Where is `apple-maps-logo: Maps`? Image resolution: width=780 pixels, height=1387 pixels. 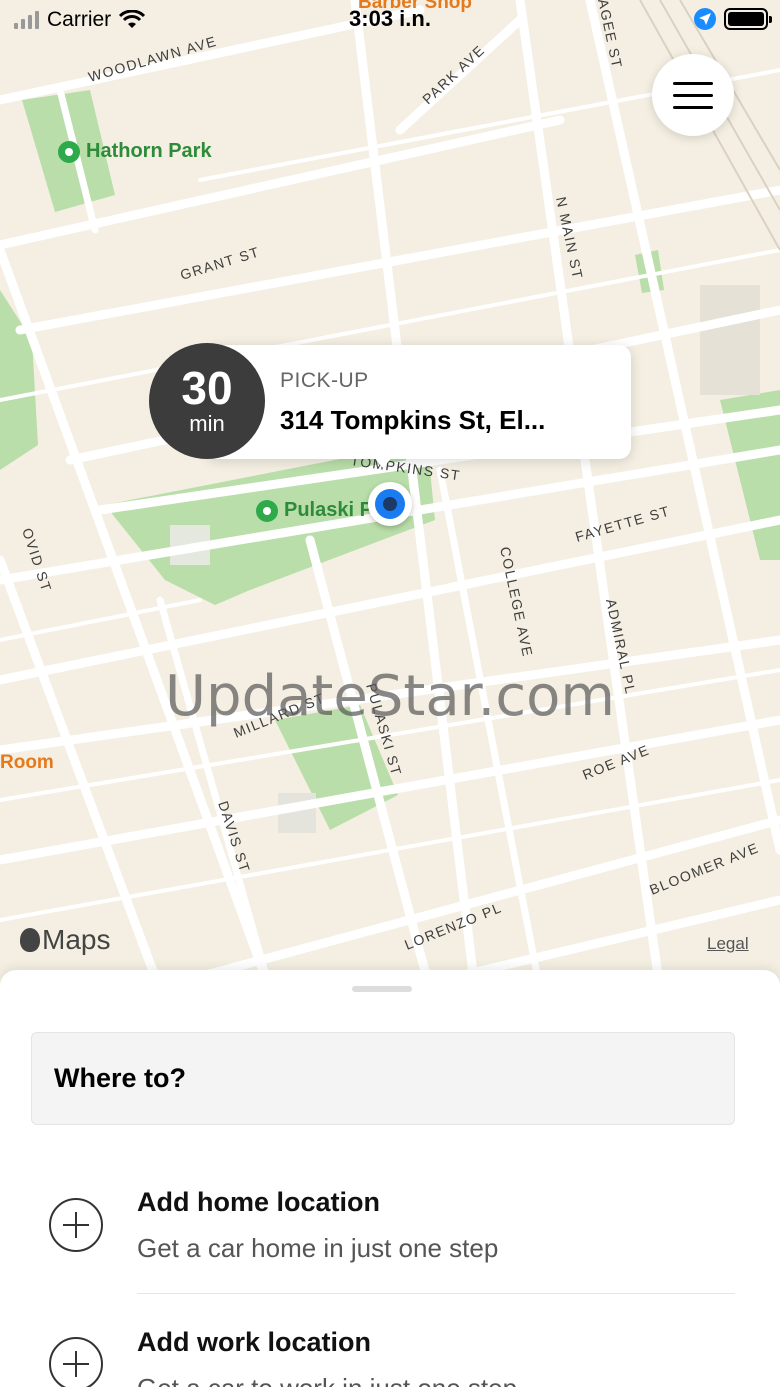
apple-maps-logo: Maps is located at coordinates (65, 940).